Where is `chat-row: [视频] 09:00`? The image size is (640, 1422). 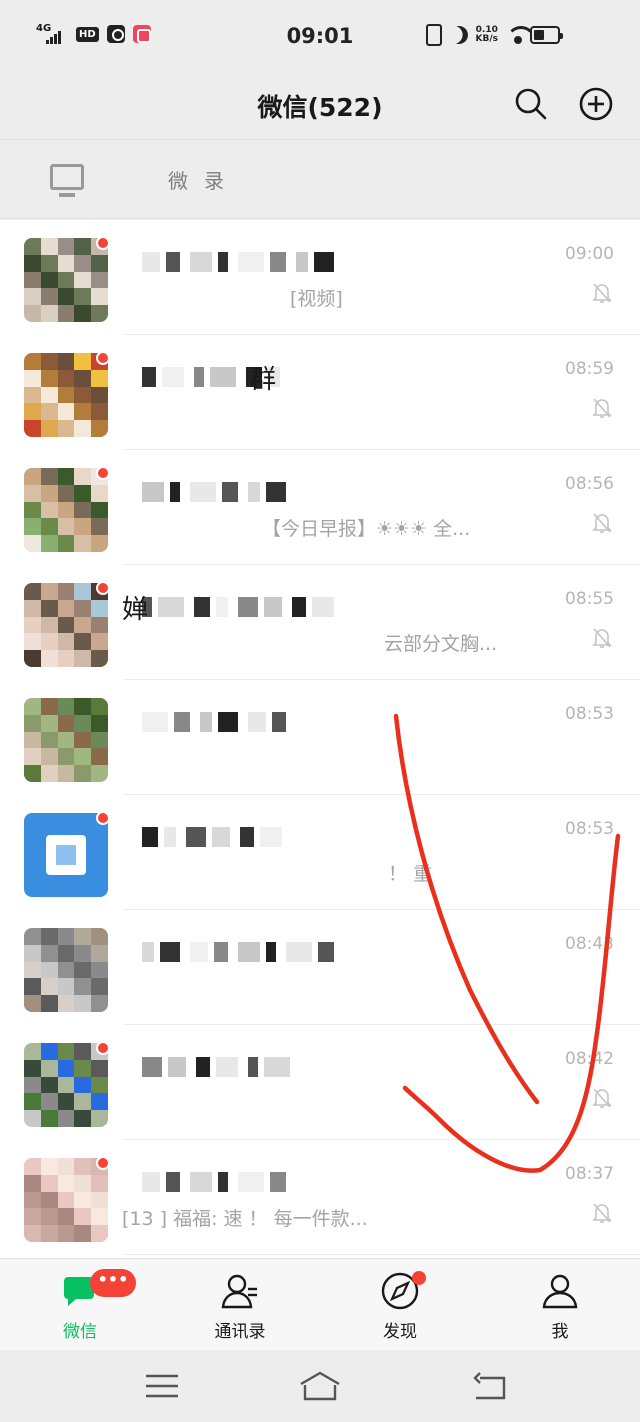
chat-row: [视频] 09:00 is located at coordinates (320, 277).